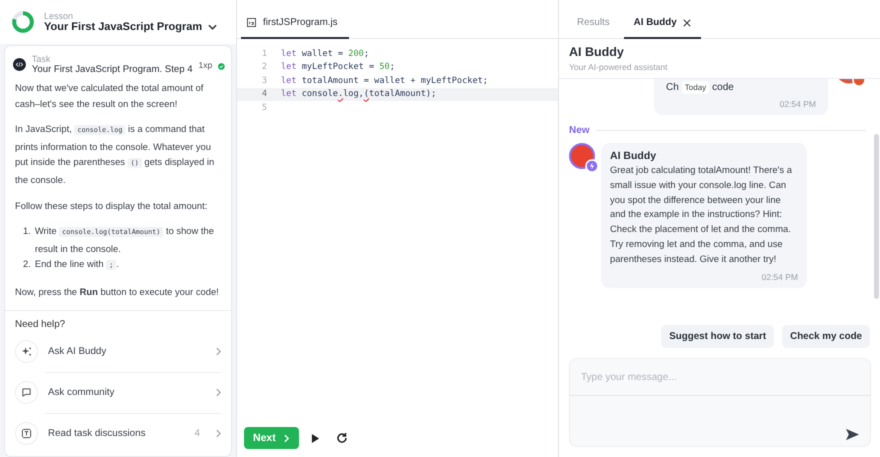 The height and width of the screenshot is (457, 880). I want to click on xp-label: 1xp, so click(205, 65).